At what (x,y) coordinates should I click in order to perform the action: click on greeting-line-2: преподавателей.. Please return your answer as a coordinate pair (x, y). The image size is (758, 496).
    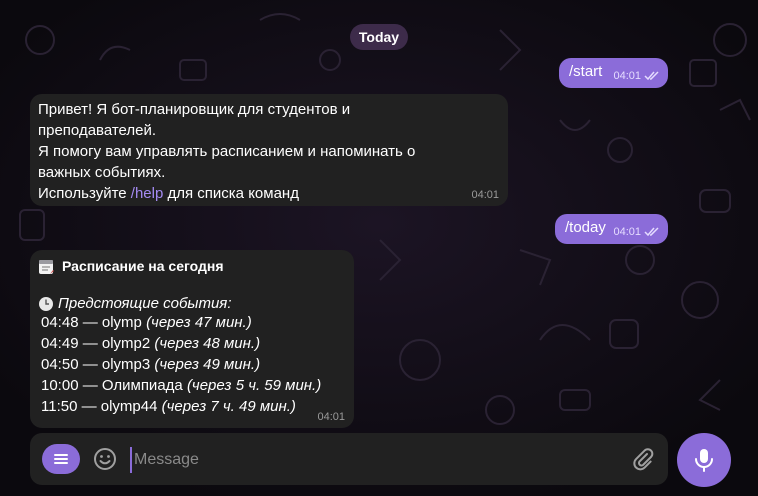
    Looking at the image, I should click on (97, 130).